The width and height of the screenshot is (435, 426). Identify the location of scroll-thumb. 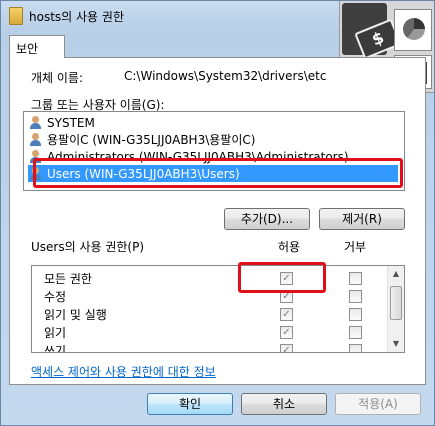
(396, 303).